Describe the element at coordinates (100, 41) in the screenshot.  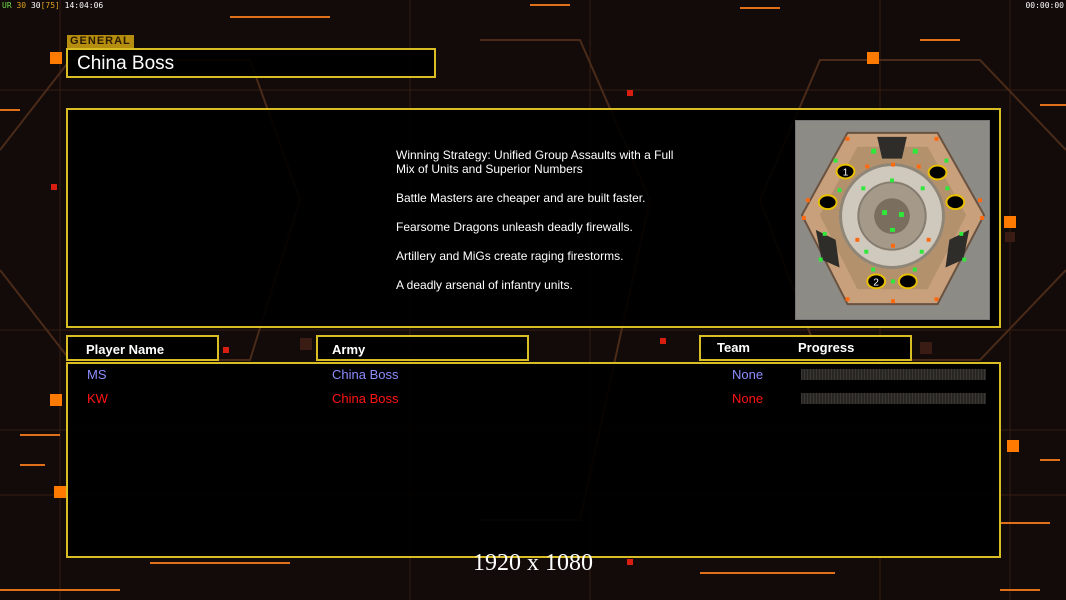
I see `general-label: GENERAL` at that location.